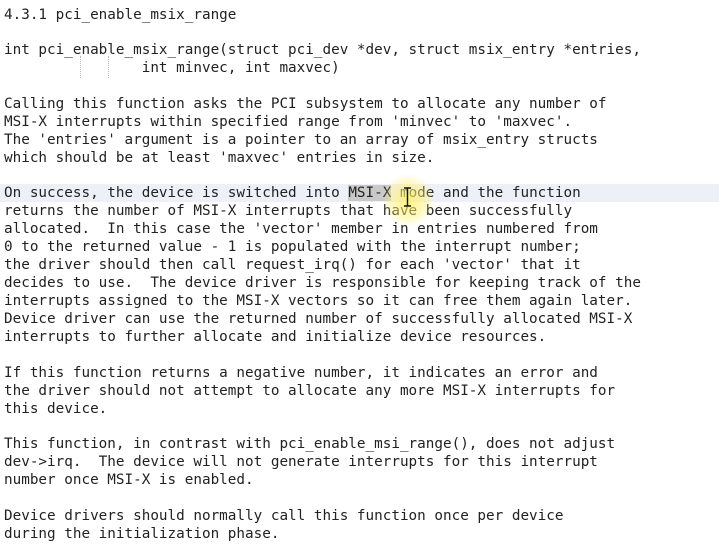  I want to click on section-heading: 4.3.1 pci_enable_msix_range, so click(120, 15).